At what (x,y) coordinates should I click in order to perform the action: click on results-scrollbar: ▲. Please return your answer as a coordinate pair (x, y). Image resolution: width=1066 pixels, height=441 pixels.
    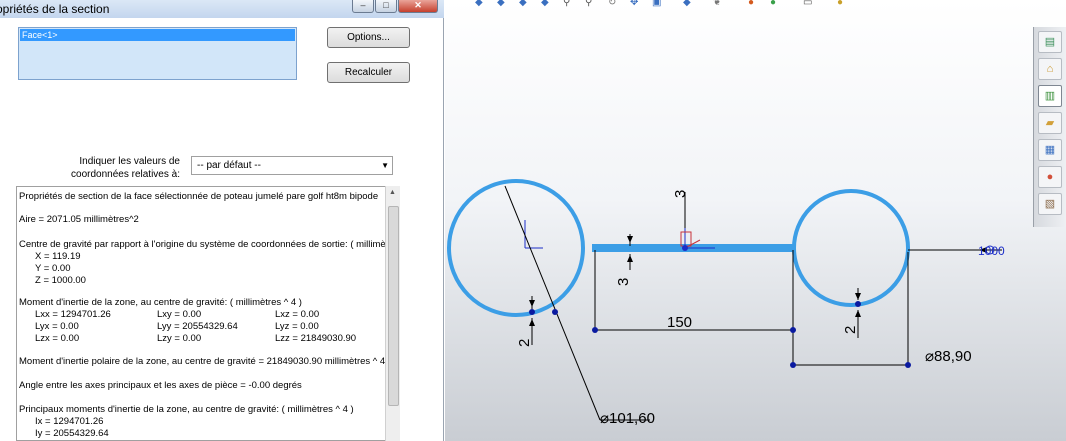
    Looking at the image, I should click on (392, 313).